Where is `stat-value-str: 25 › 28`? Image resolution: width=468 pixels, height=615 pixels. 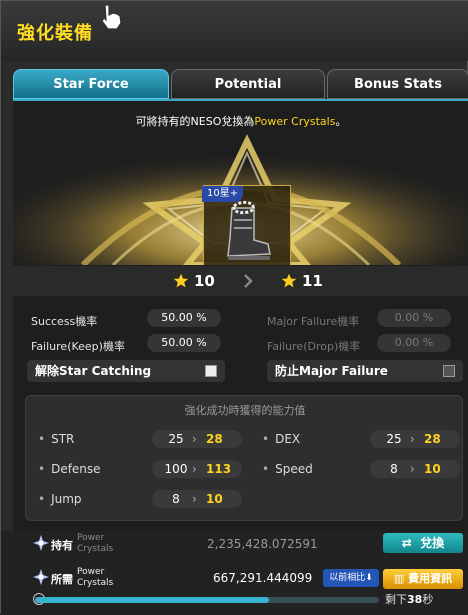 stat-value-str: 25 › 28 is located at coordinates (197, 439).